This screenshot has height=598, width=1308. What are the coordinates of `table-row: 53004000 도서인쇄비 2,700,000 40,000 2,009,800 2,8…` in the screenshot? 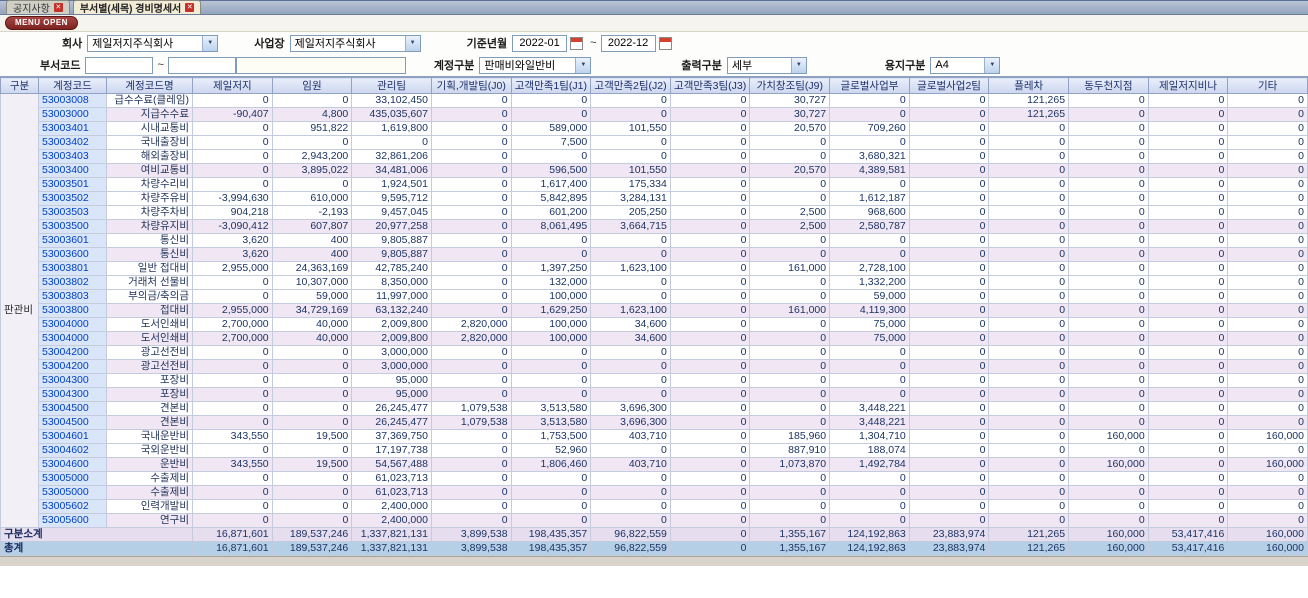 It's located at (654, 338).